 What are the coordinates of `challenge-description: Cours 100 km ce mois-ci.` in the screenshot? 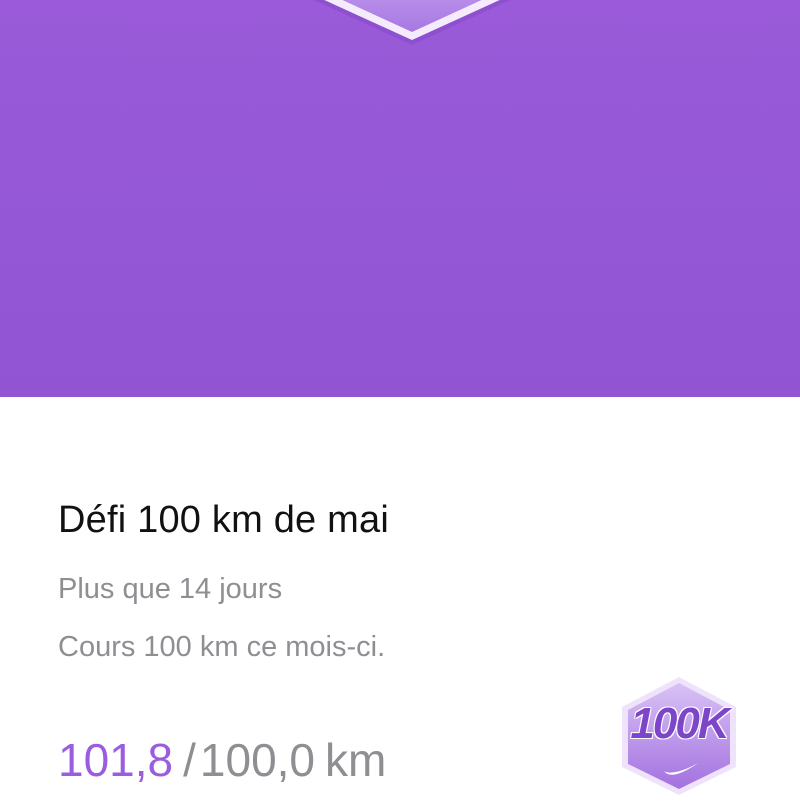 It's located at (222, 647).